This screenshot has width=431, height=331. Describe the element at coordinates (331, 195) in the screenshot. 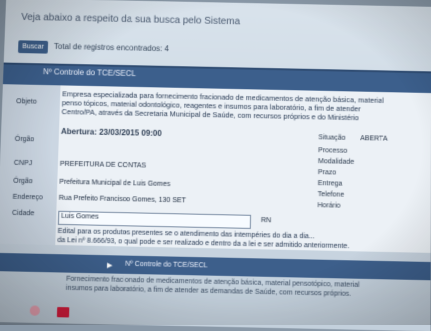

I see `telefone-label: Telefone` at that location.